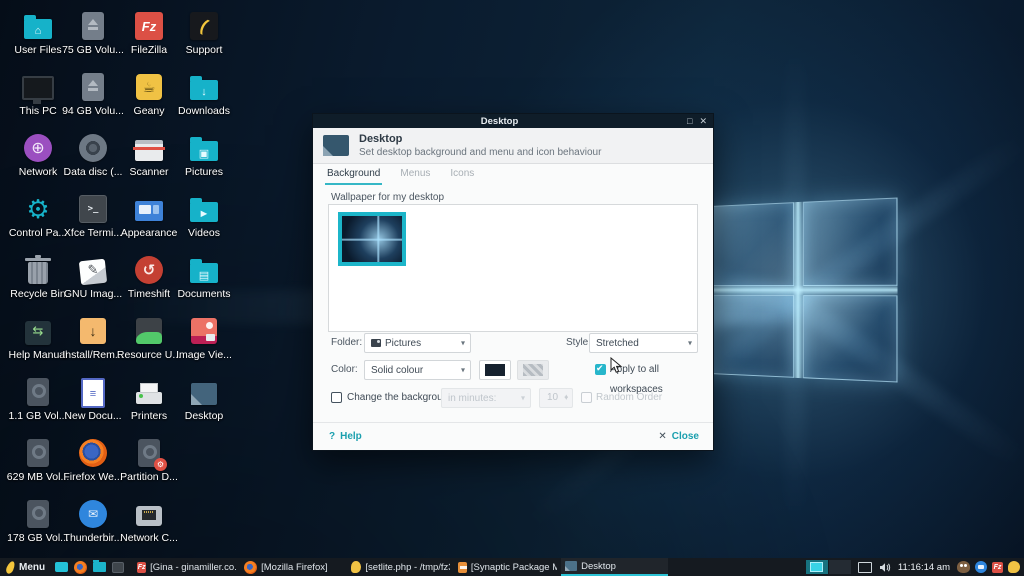  Describe the element at coordinates (204, 216) in the screenshot. I see `desktop-icon-videos: ► Videos` at that location.